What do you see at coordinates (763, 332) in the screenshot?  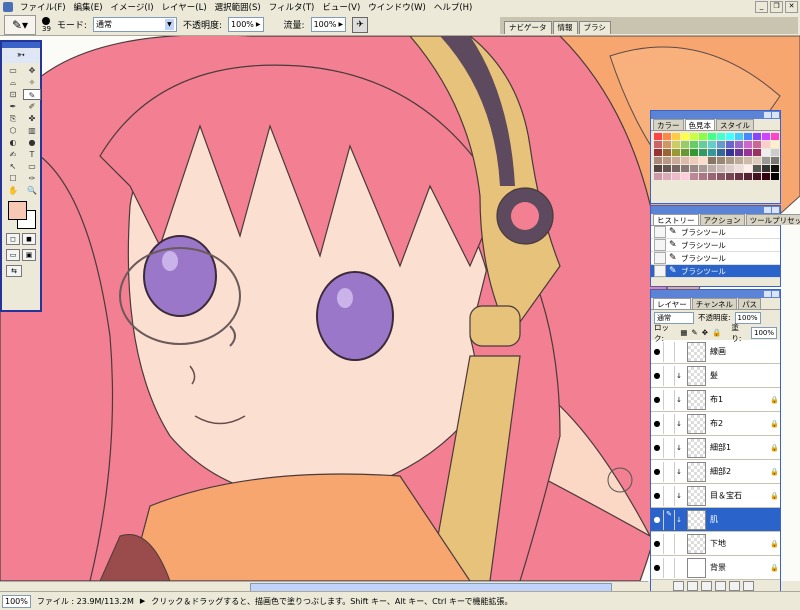 I see `fill-field: 100%` at bounding box center [763, 332].